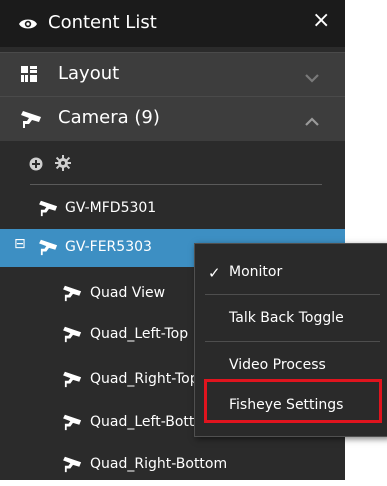 This screenshot has width=387, height=486. What do you see at coordinates (172, 74) in the screenshot?
I see `section-layout: Layout` at bounding box center [172, 74].